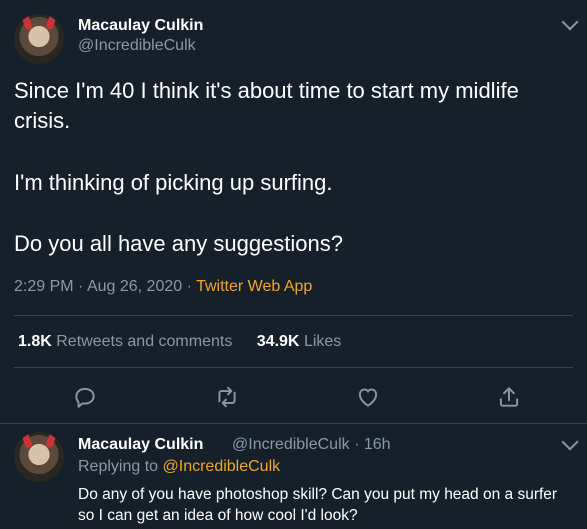 The height and width of the screenshot is (529, 587). I want to click on replying-to: Replying to @IncredibleCulk, so click(179, 467).